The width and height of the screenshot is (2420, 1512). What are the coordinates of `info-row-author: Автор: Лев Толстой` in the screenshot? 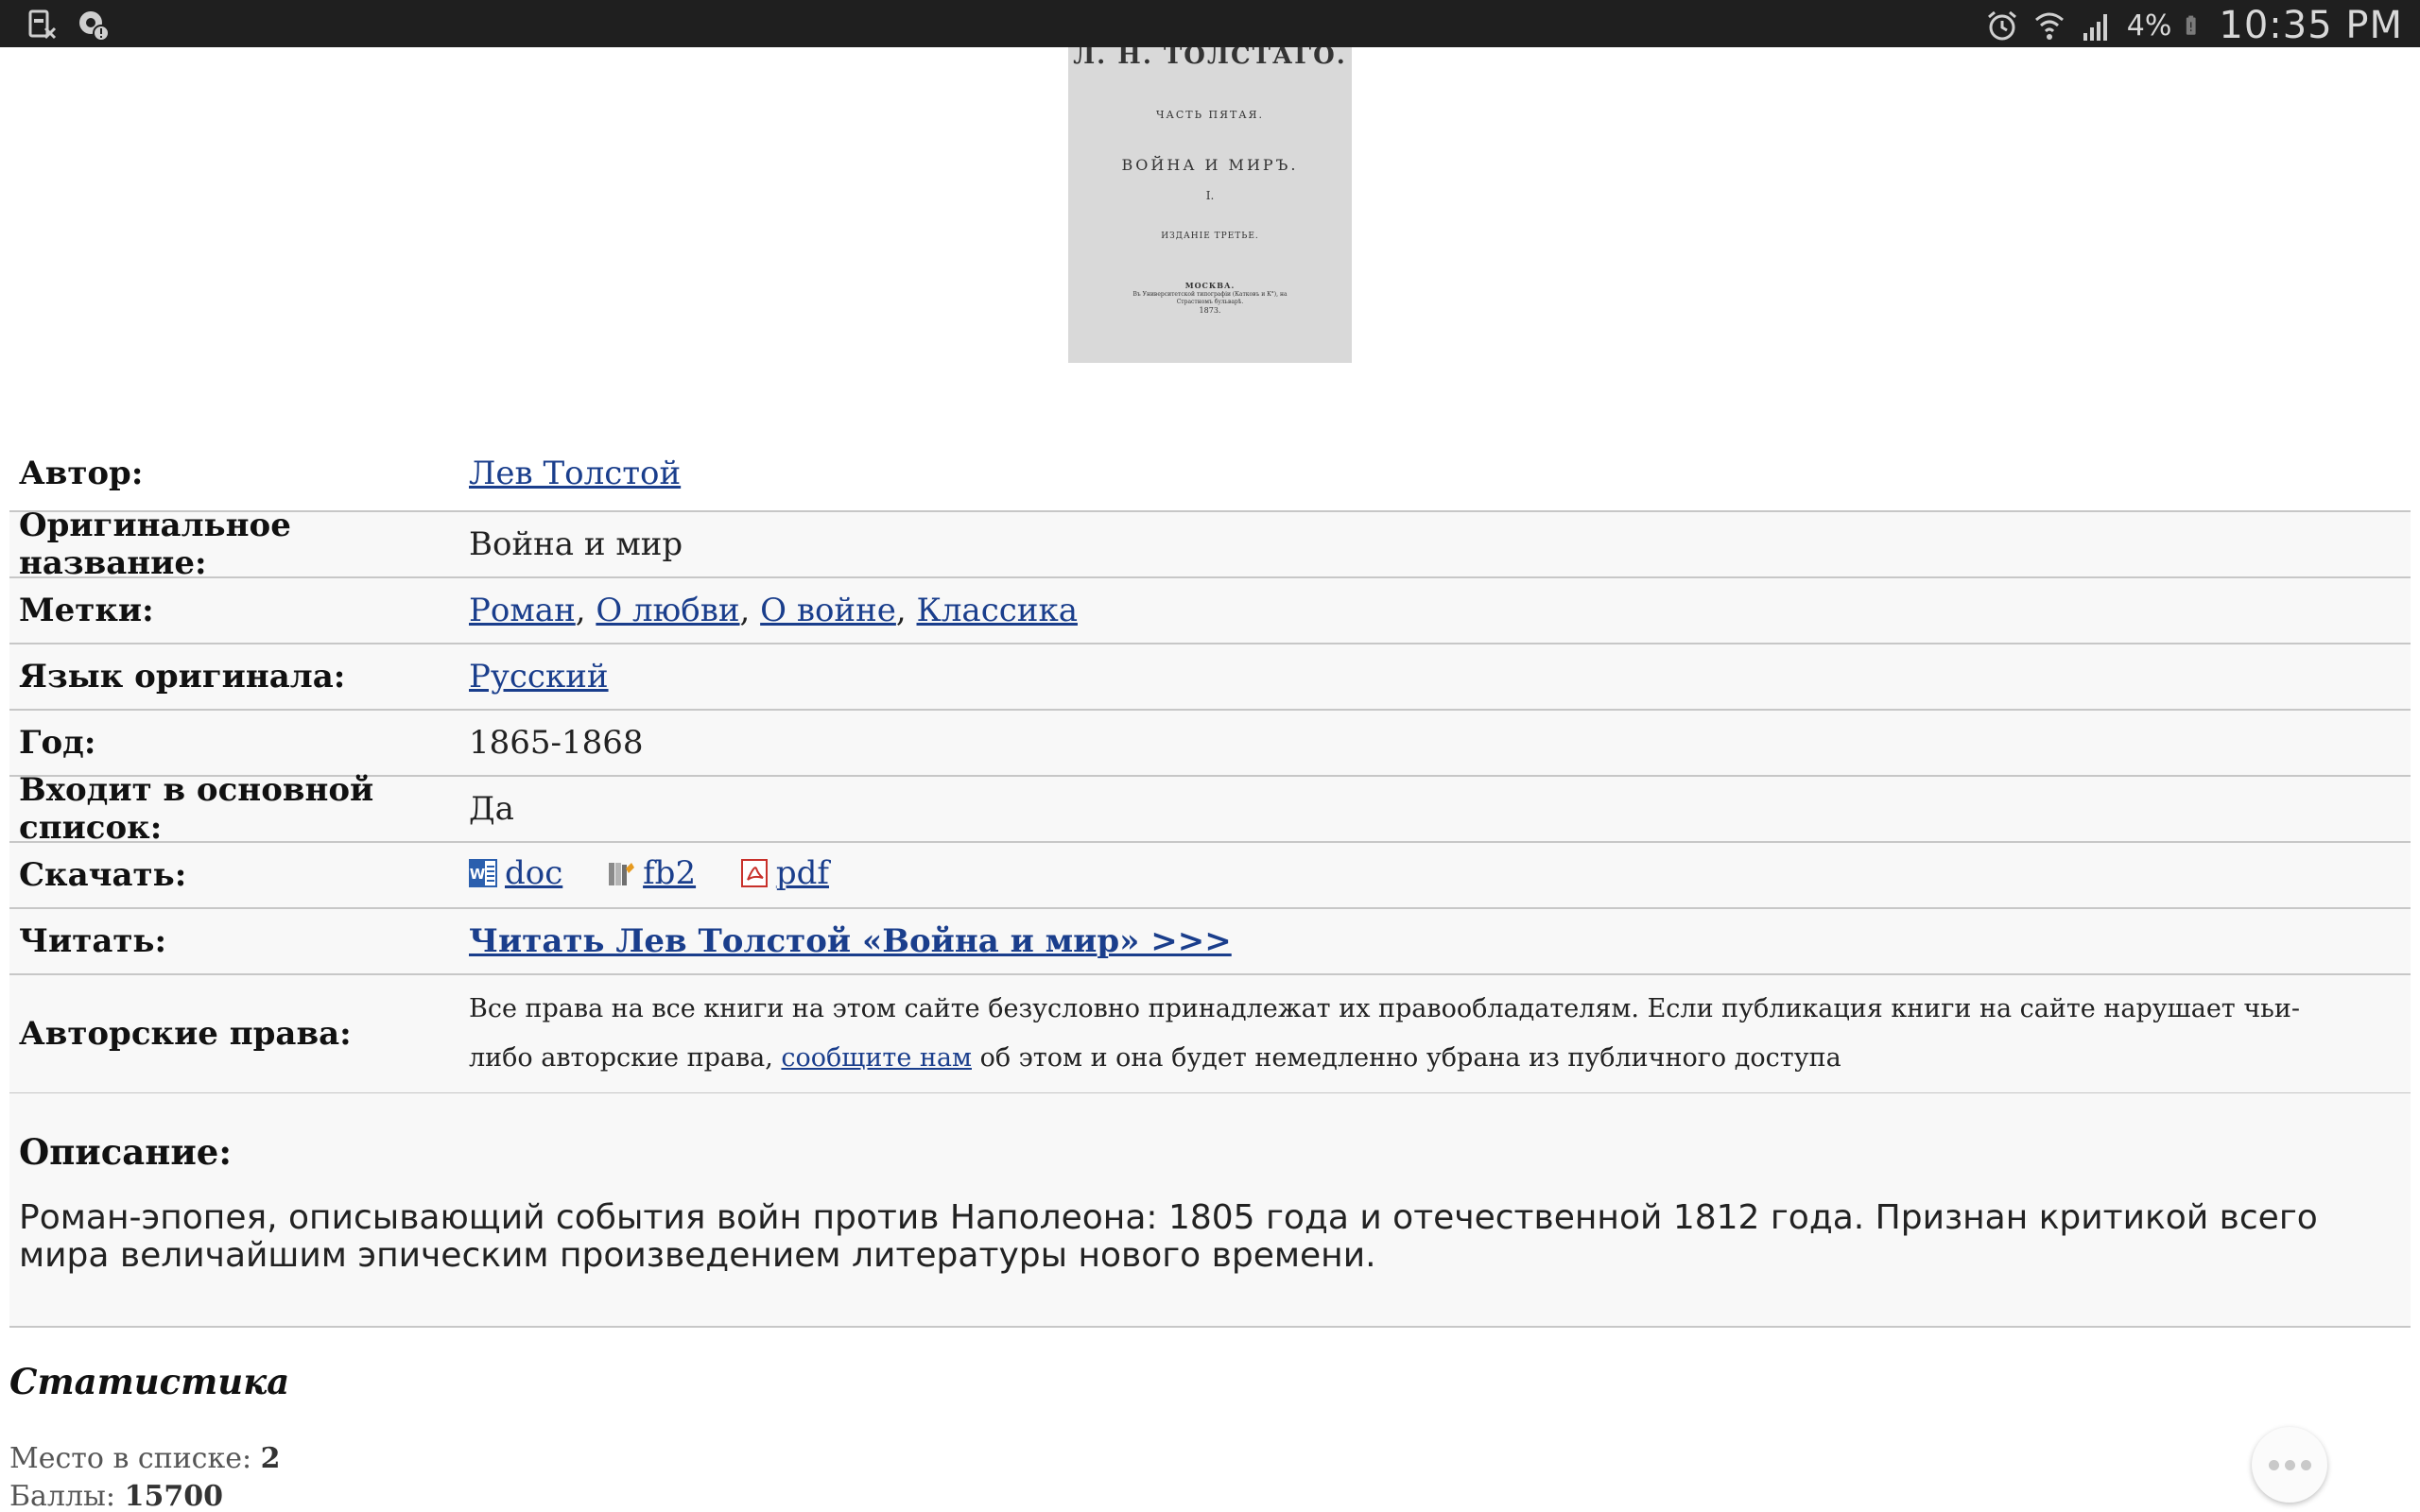 It's located at (1210, 474).